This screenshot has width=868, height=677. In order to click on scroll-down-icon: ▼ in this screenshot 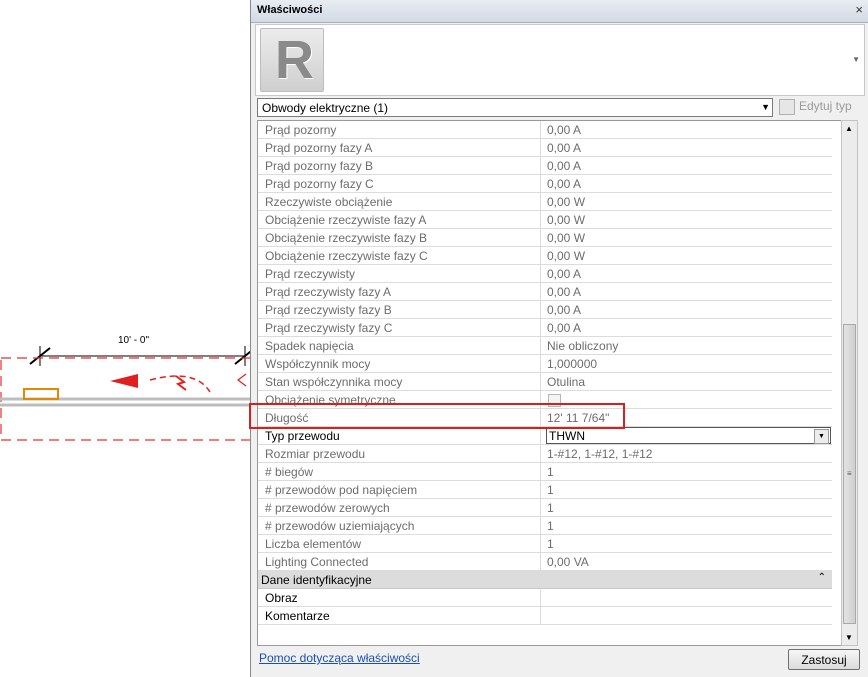, I will do `click(849, 637)`.